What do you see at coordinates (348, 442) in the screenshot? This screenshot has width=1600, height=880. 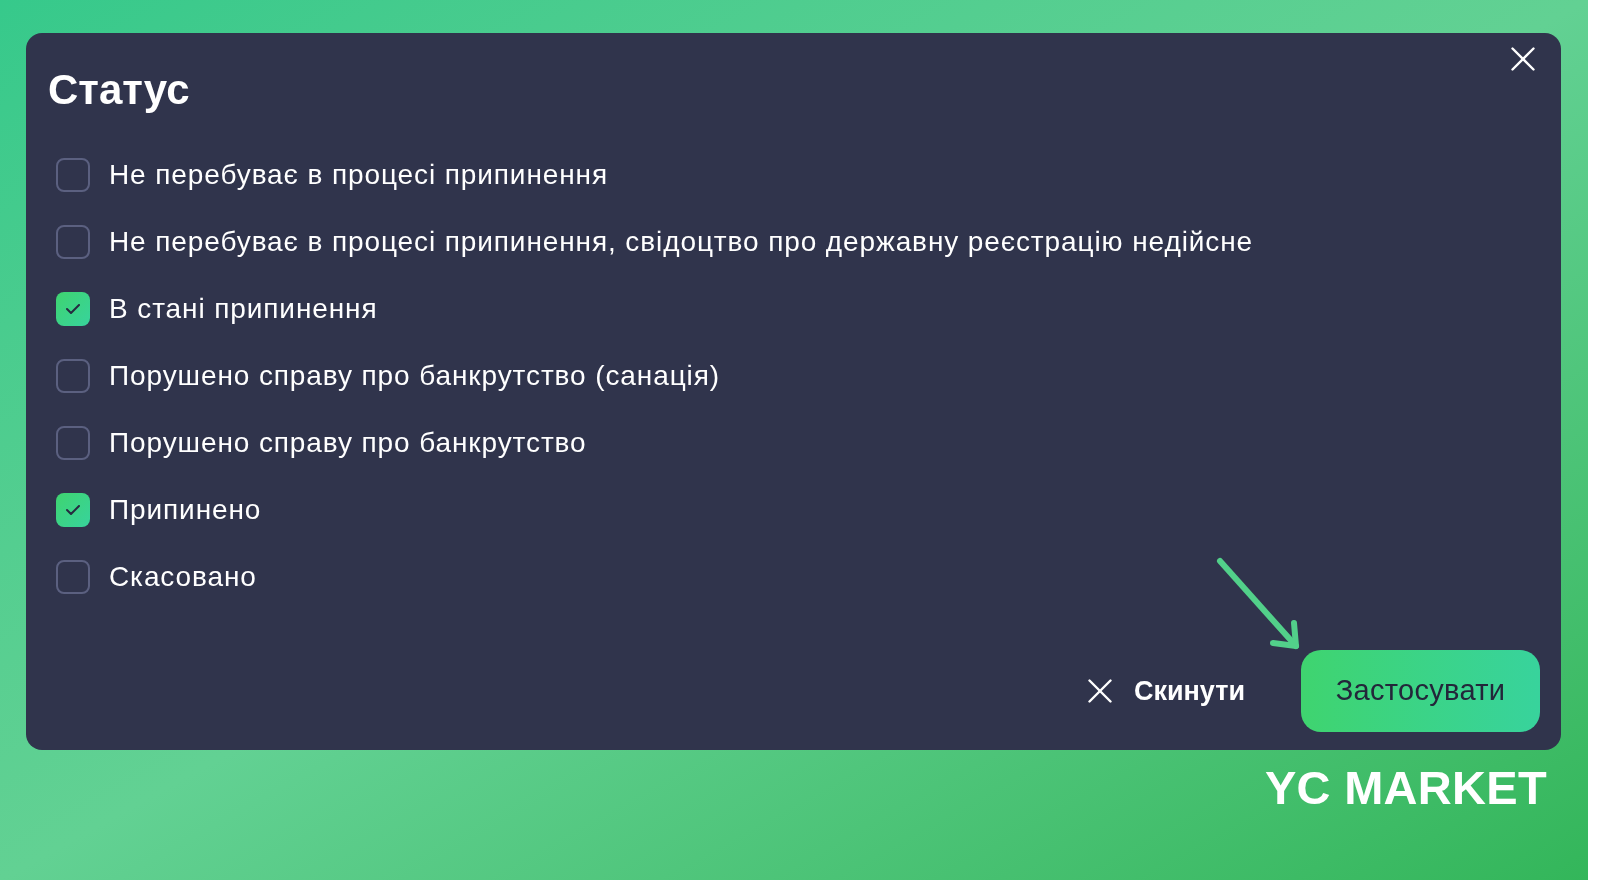 I see `option-label: Порушено справу про банкрутство` at bounding box center [348, 442].